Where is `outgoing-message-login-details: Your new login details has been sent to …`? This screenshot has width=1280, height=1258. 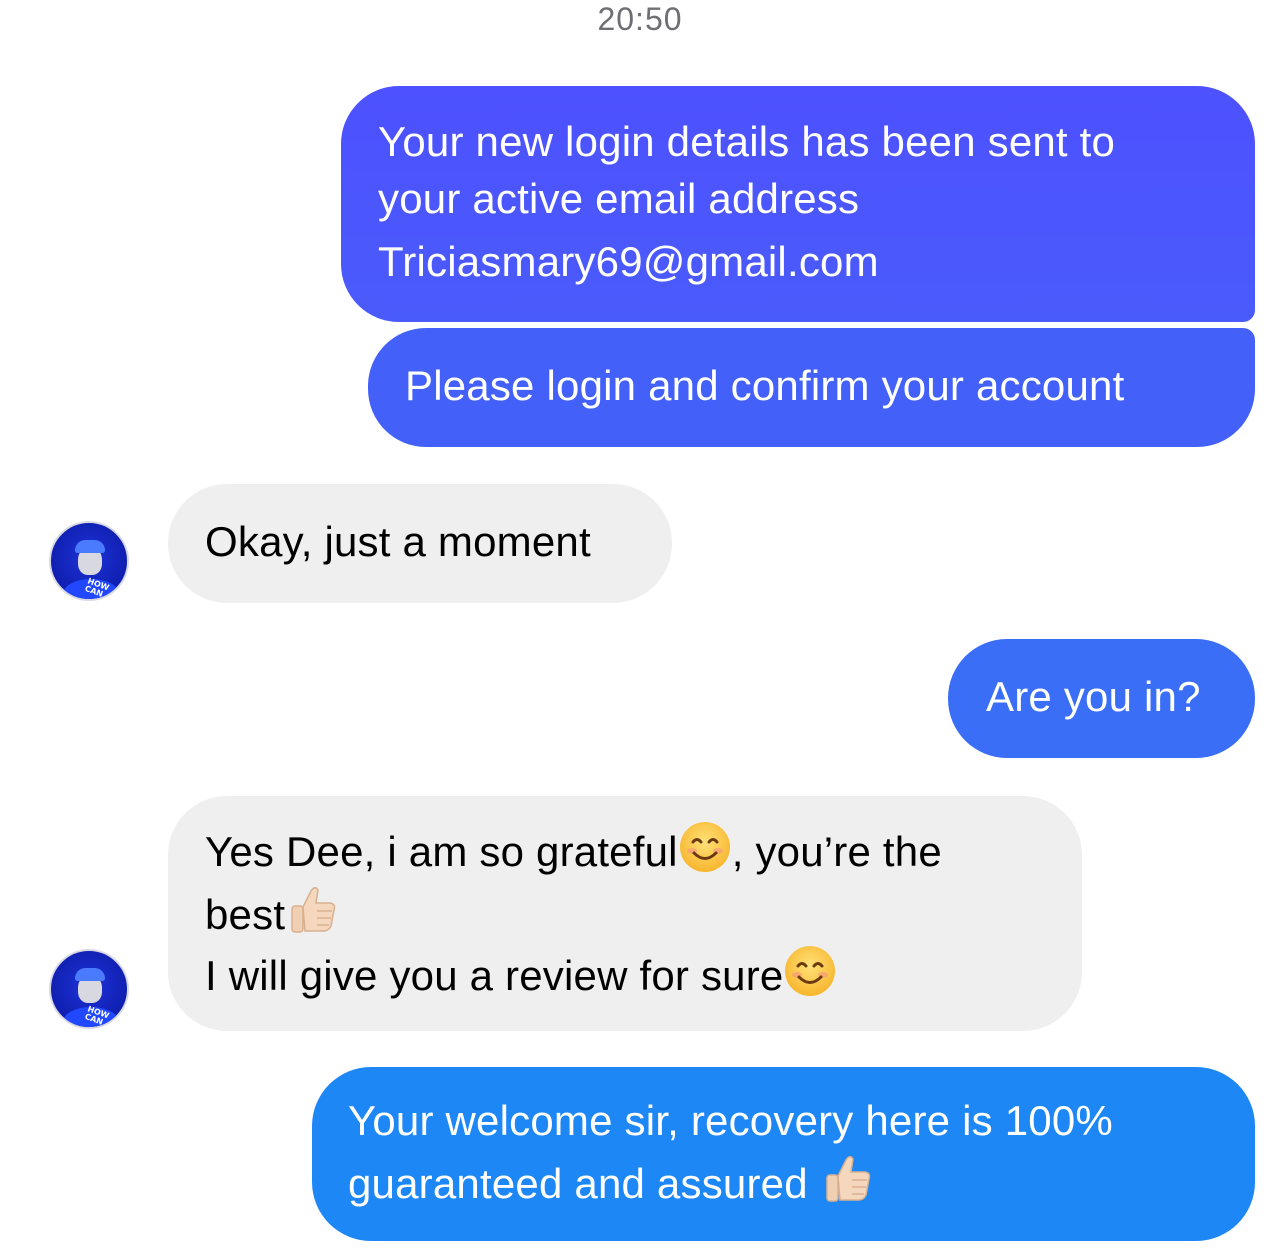 outgoing-message-login-details: Your new login details has been sent to … is located at coordinates (798, 204).